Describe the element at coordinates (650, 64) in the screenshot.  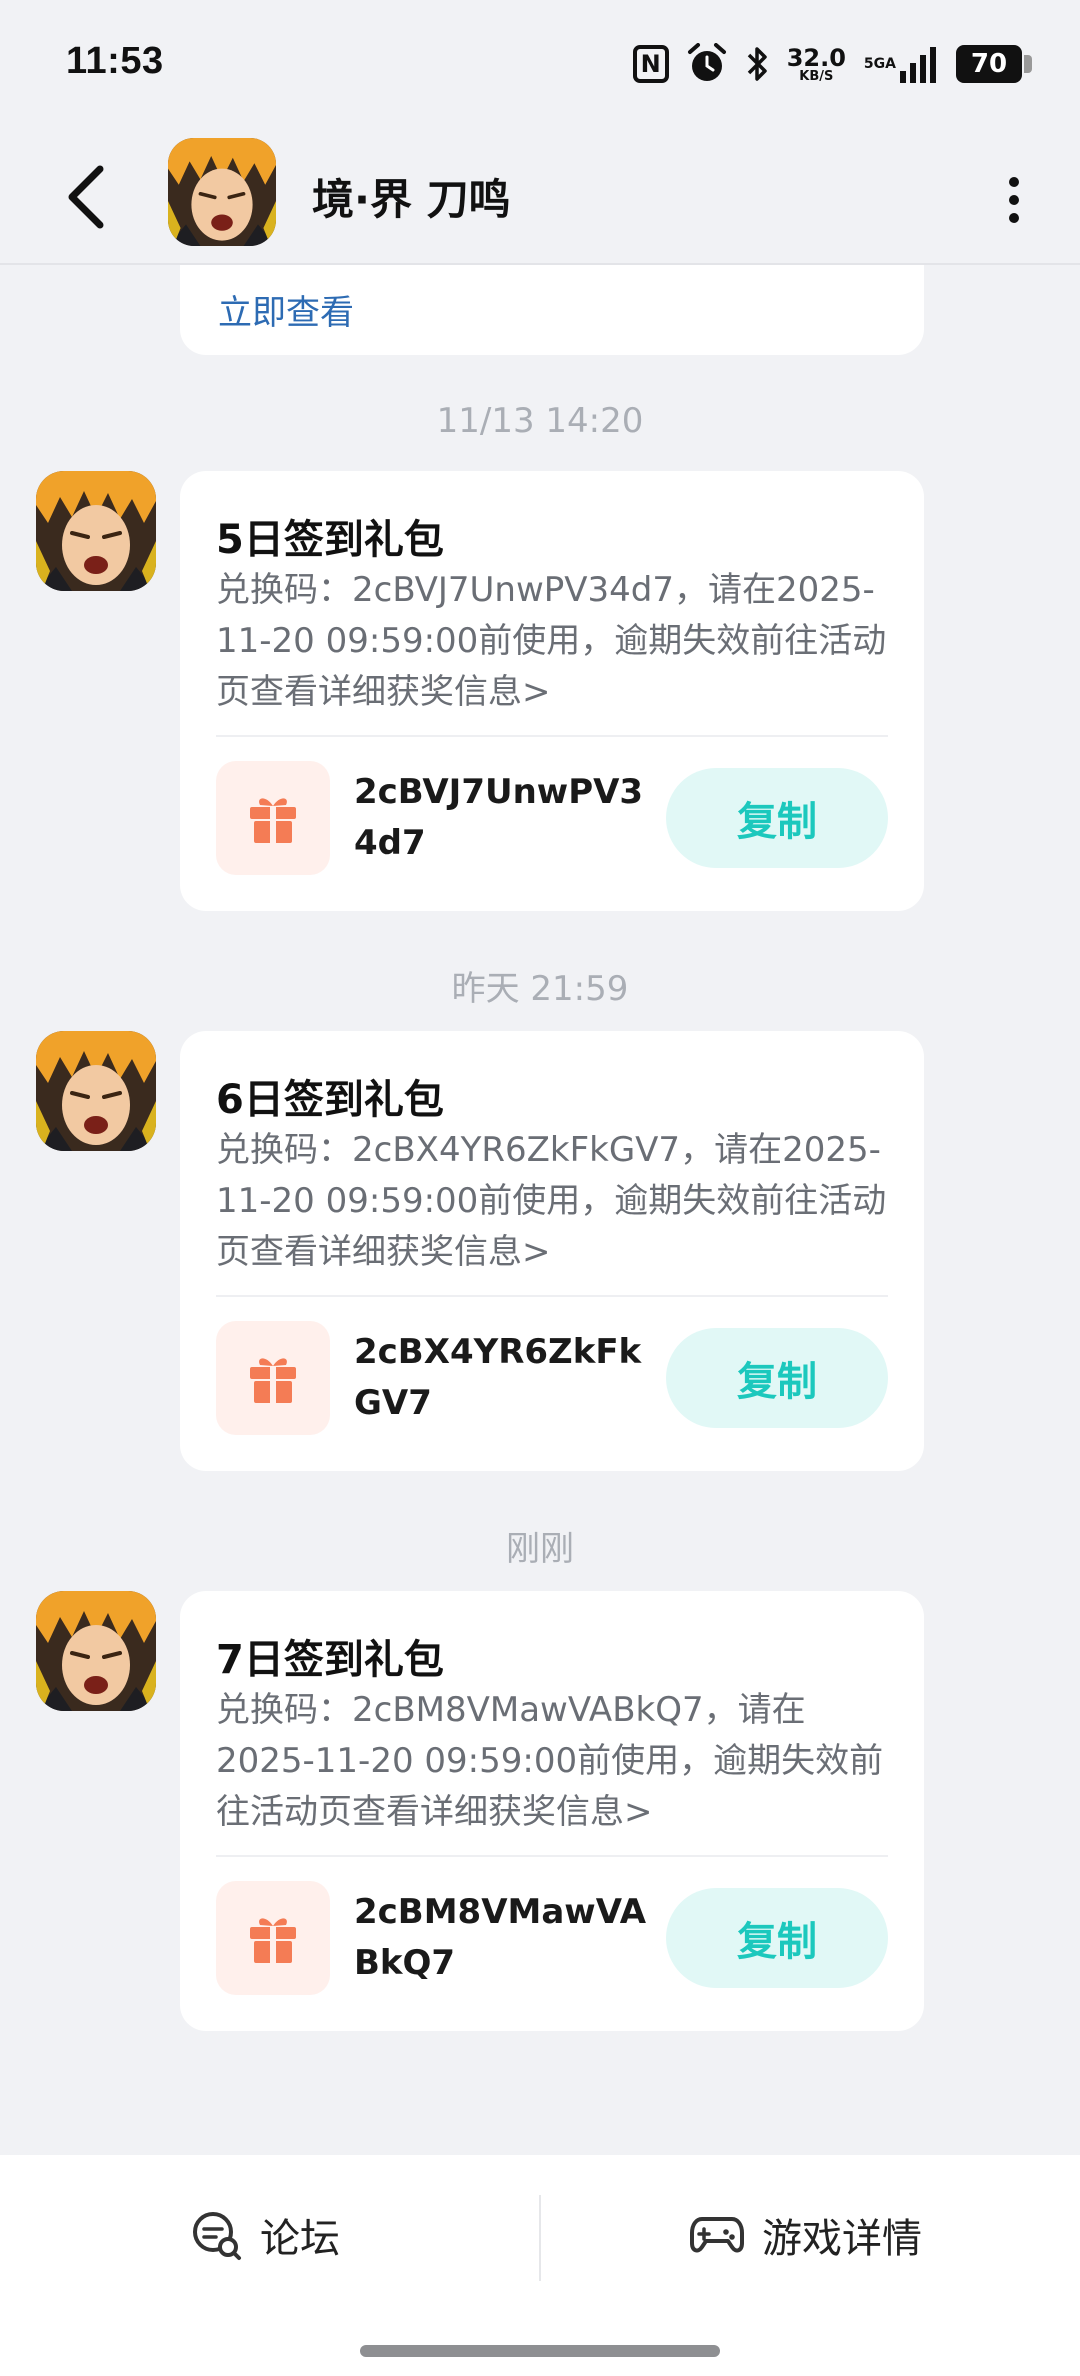
I see `nfc-icon: N` at that location.